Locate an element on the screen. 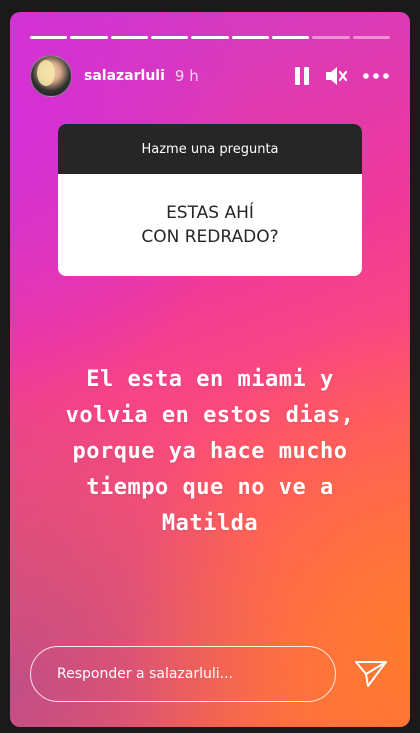 The width and height of the screenshot is (420, 733). question-text: ESTAS AHÍ CON REDRADO? is located at coordinates (210, 225).